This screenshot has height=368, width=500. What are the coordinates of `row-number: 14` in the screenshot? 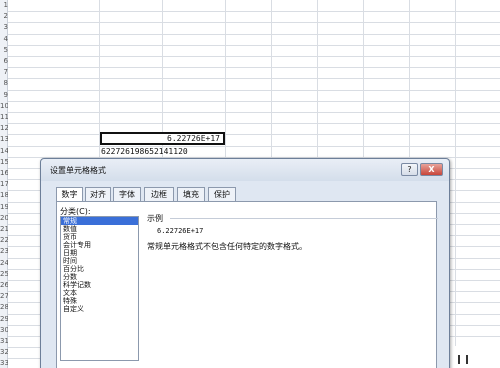 It's located at (4, 151).